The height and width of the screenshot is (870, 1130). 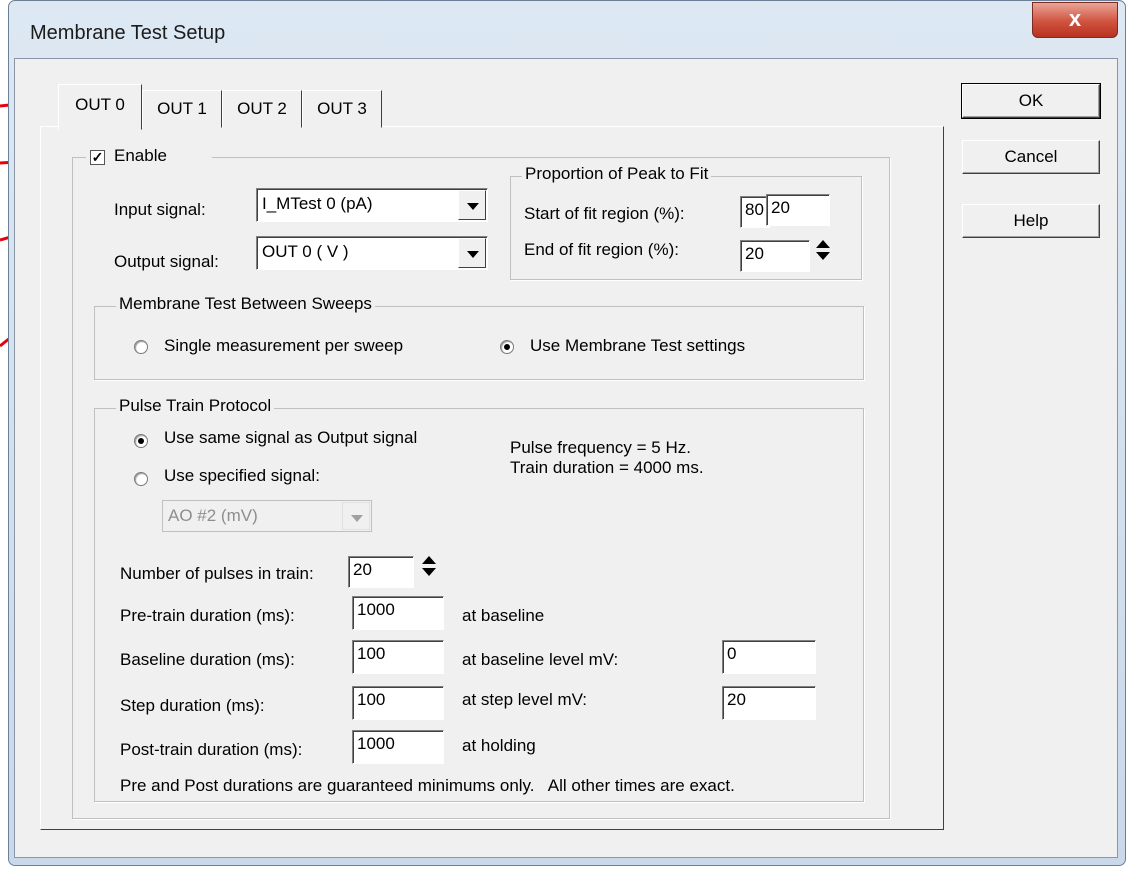 I want to click on output-signal-value: OUT 0 ( V ), so click(x=305, y=251).